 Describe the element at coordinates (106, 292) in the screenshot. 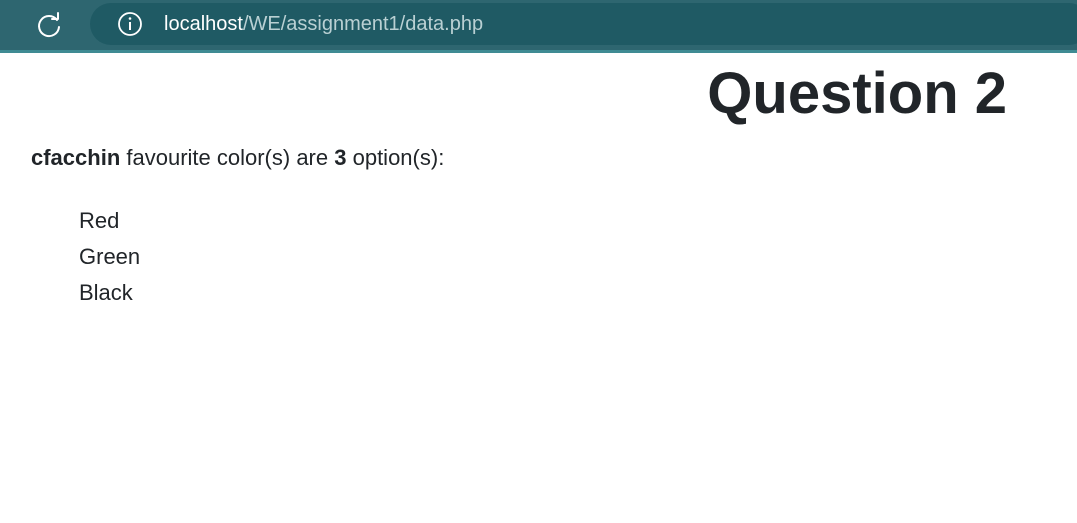

I see `color-item-black: Black` at that location.